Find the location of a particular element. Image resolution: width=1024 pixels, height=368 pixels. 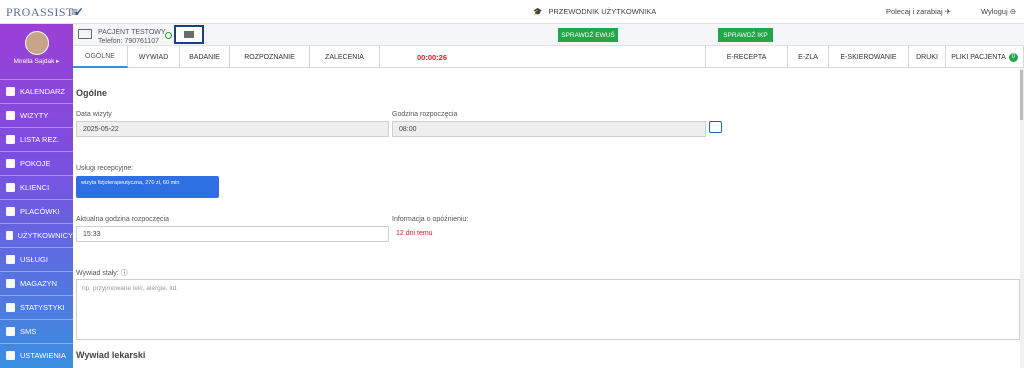

help-icon: ⓘ is located at coordinates (124, 273).